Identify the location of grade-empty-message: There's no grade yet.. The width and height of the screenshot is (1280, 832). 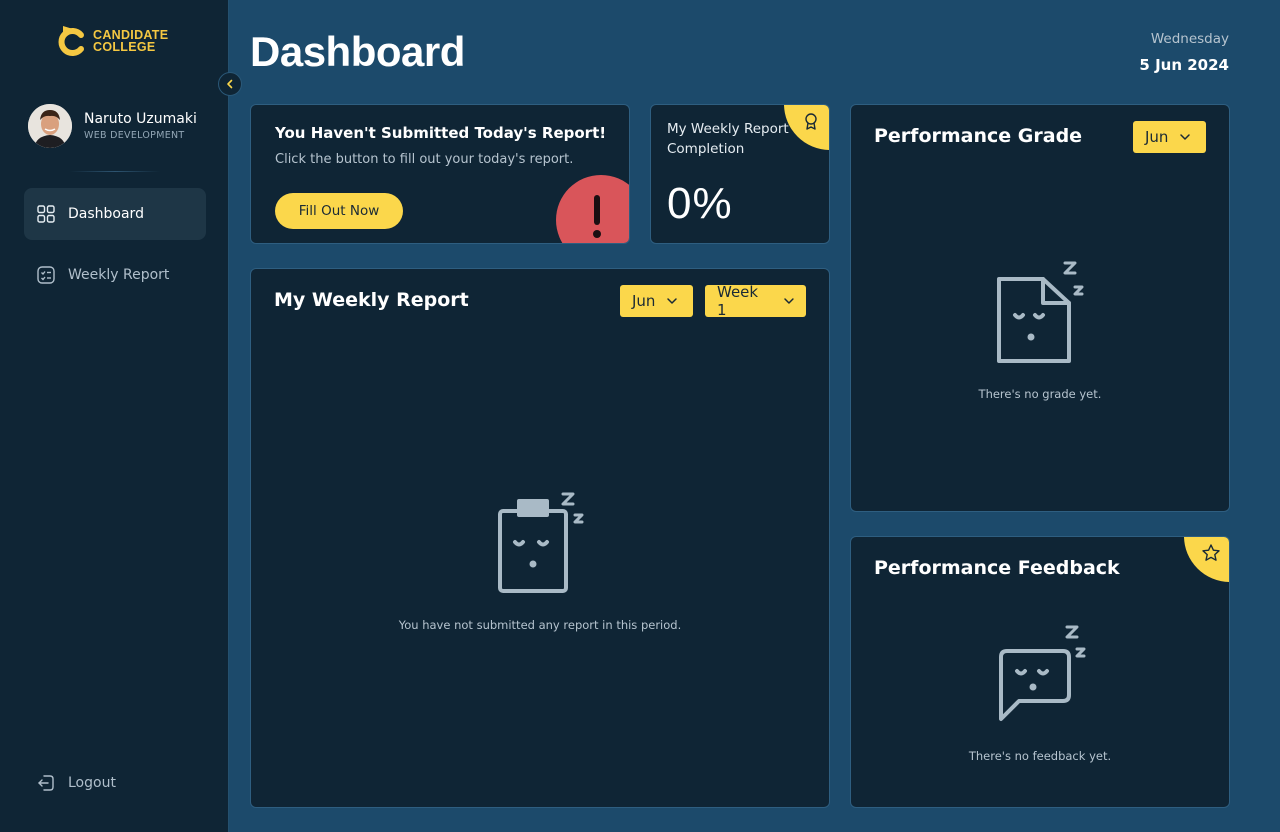
(1040, 394).